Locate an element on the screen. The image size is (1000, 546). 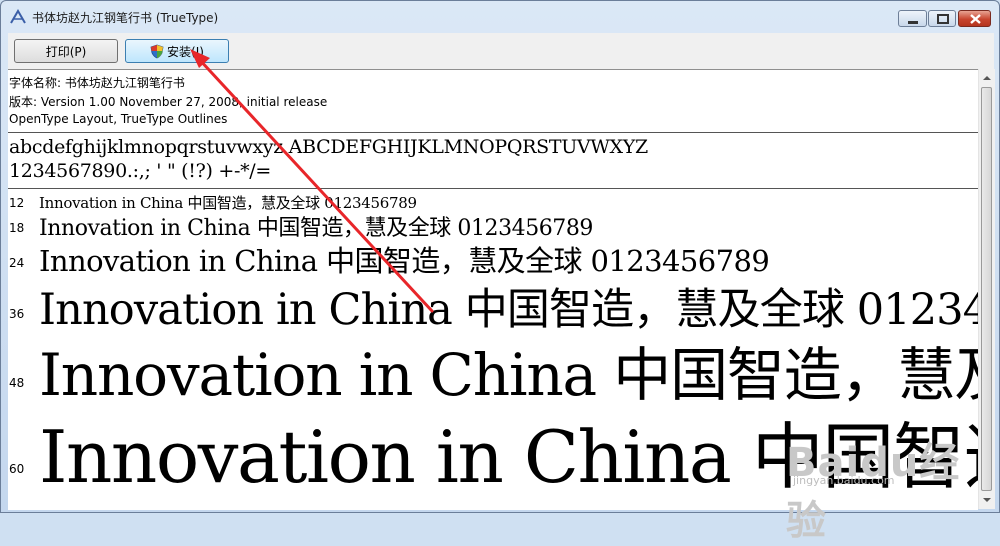
sample-size-label: 24 is located at coordinates (17, 263).